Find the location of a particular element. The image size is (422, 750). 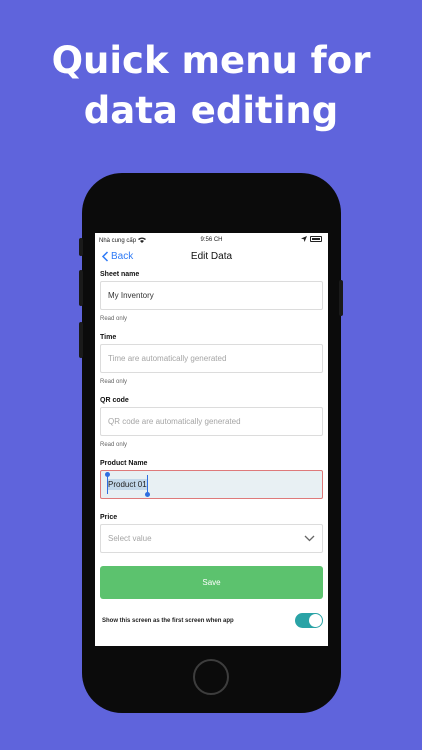

home-button is located at coordinates (211, 677).